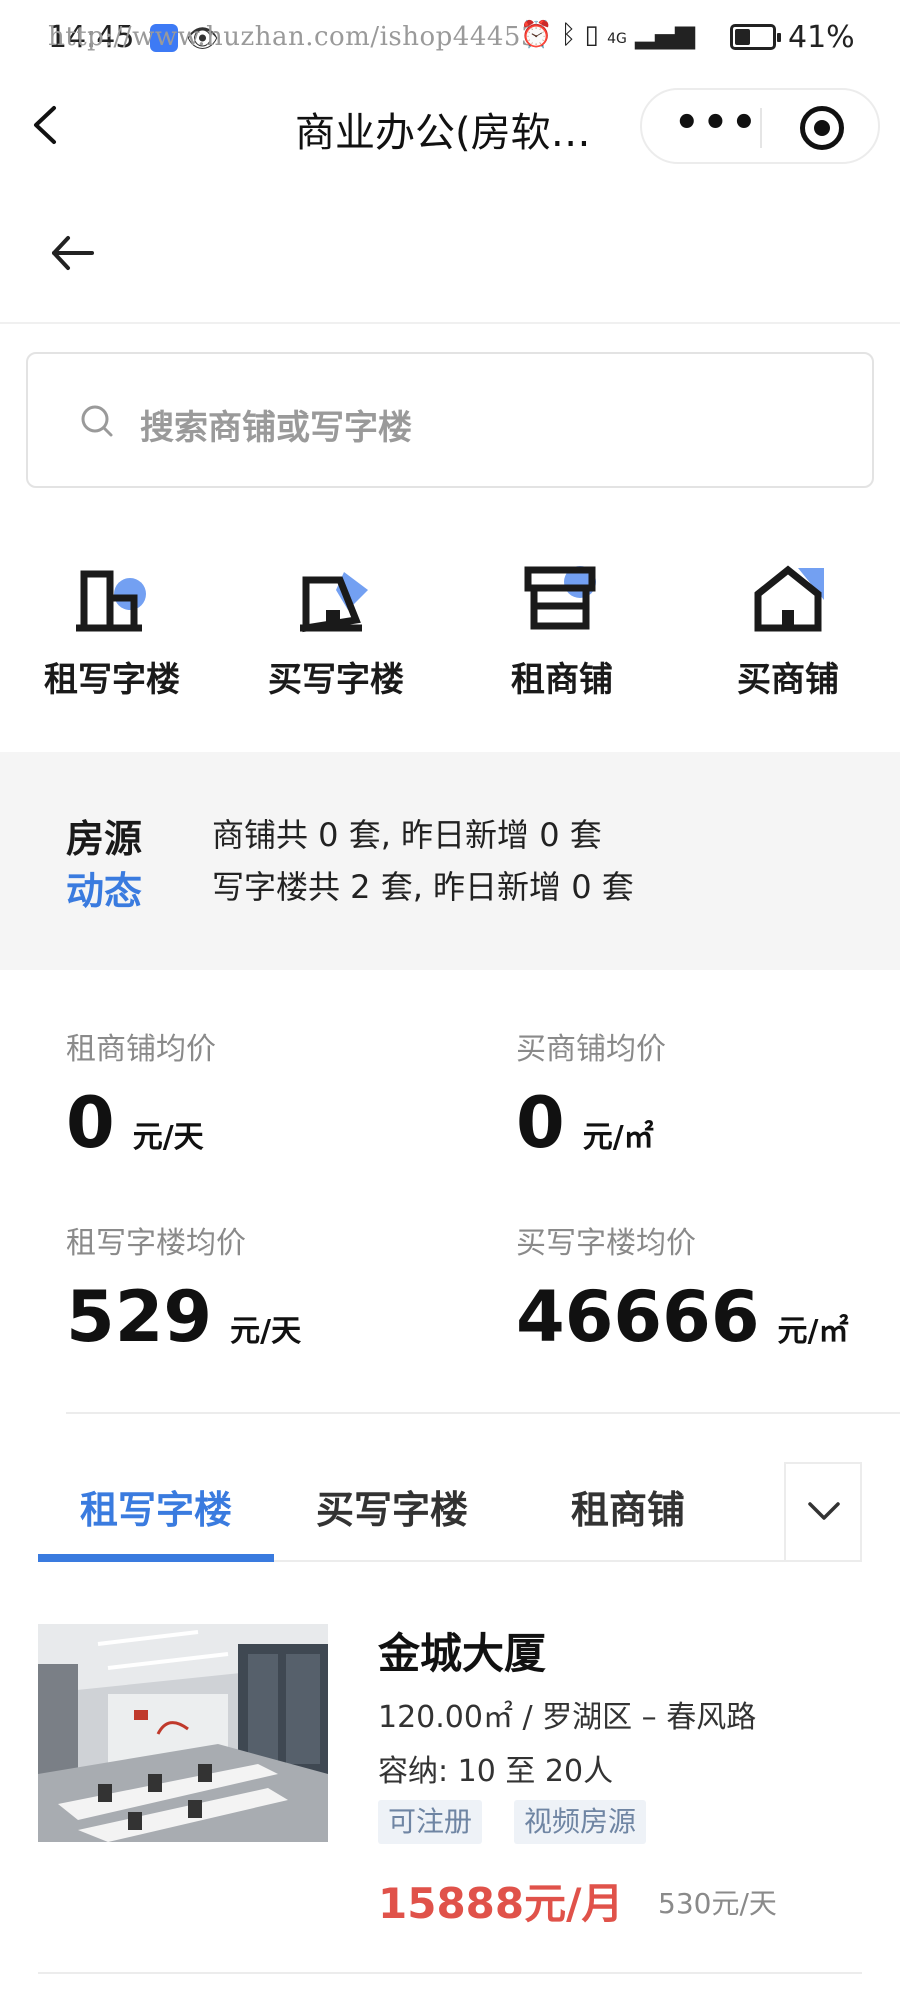 Image resolution: width=900 pixels, height=2000 pixels. I want to click on listing-name: 金城大厦, so click(462, 1653).